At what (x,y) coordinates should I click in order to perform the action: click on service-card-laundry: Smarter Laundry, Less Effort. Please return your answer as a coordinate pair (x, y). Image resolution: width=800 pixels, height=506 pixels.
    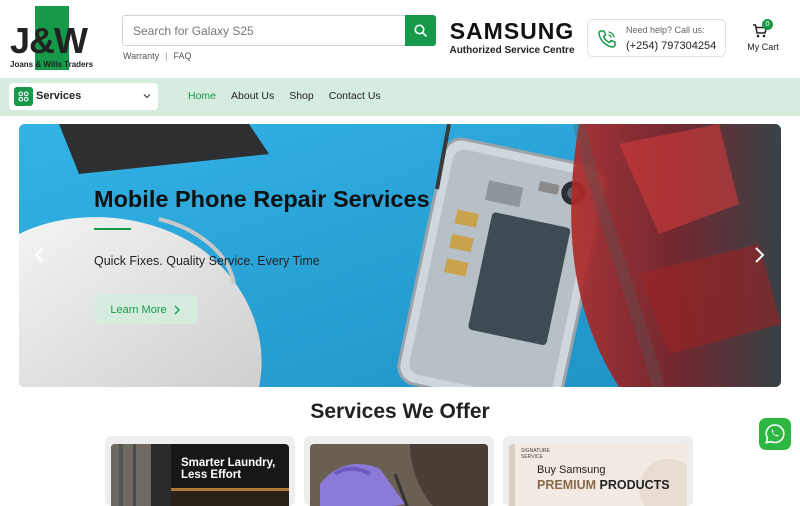
    Looking at the image, I should click on (200, 471).